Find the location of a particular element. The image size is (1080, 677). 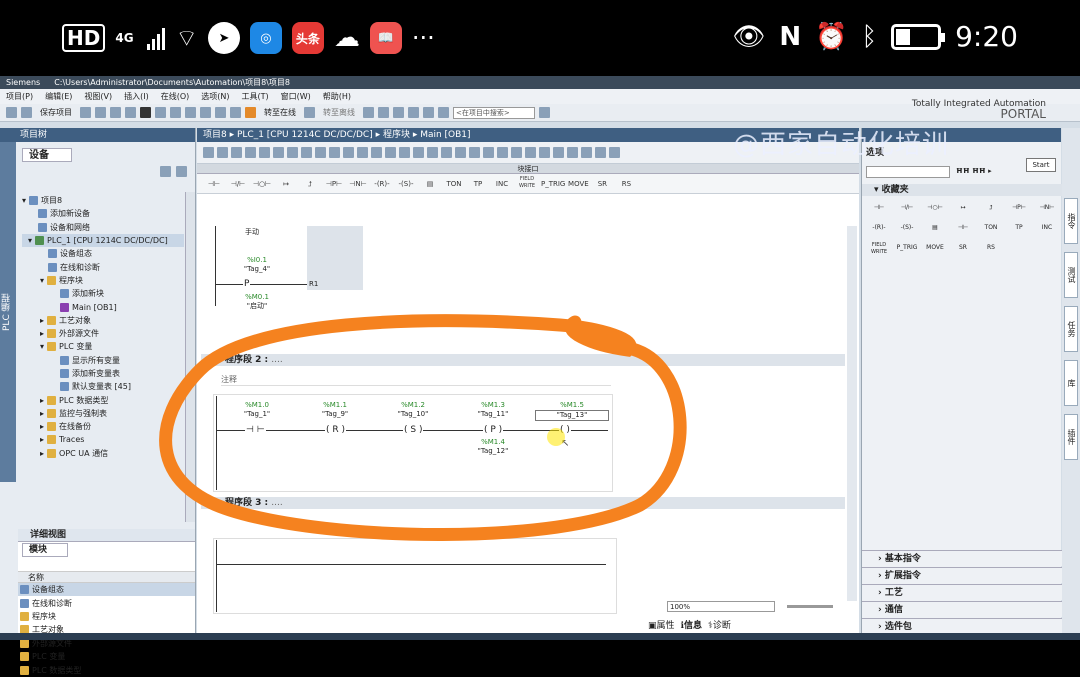

segment-2-comment: 注释 is located at coordinates (416, 380).